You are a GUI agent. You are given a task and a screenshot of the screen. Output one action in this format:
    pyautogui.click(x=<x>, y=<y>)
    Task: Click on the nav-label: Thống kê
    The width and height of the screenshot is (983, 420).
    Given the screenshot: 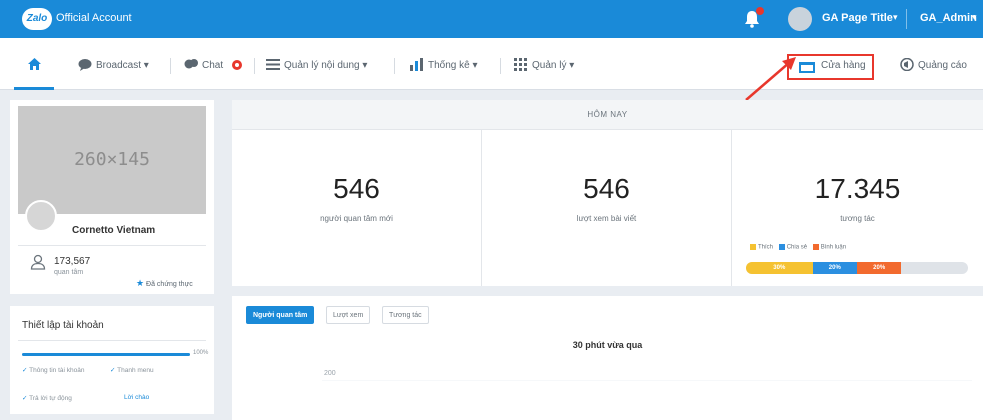 What is the action you would take?
    pyautogui.click(x=449, y=65)
    